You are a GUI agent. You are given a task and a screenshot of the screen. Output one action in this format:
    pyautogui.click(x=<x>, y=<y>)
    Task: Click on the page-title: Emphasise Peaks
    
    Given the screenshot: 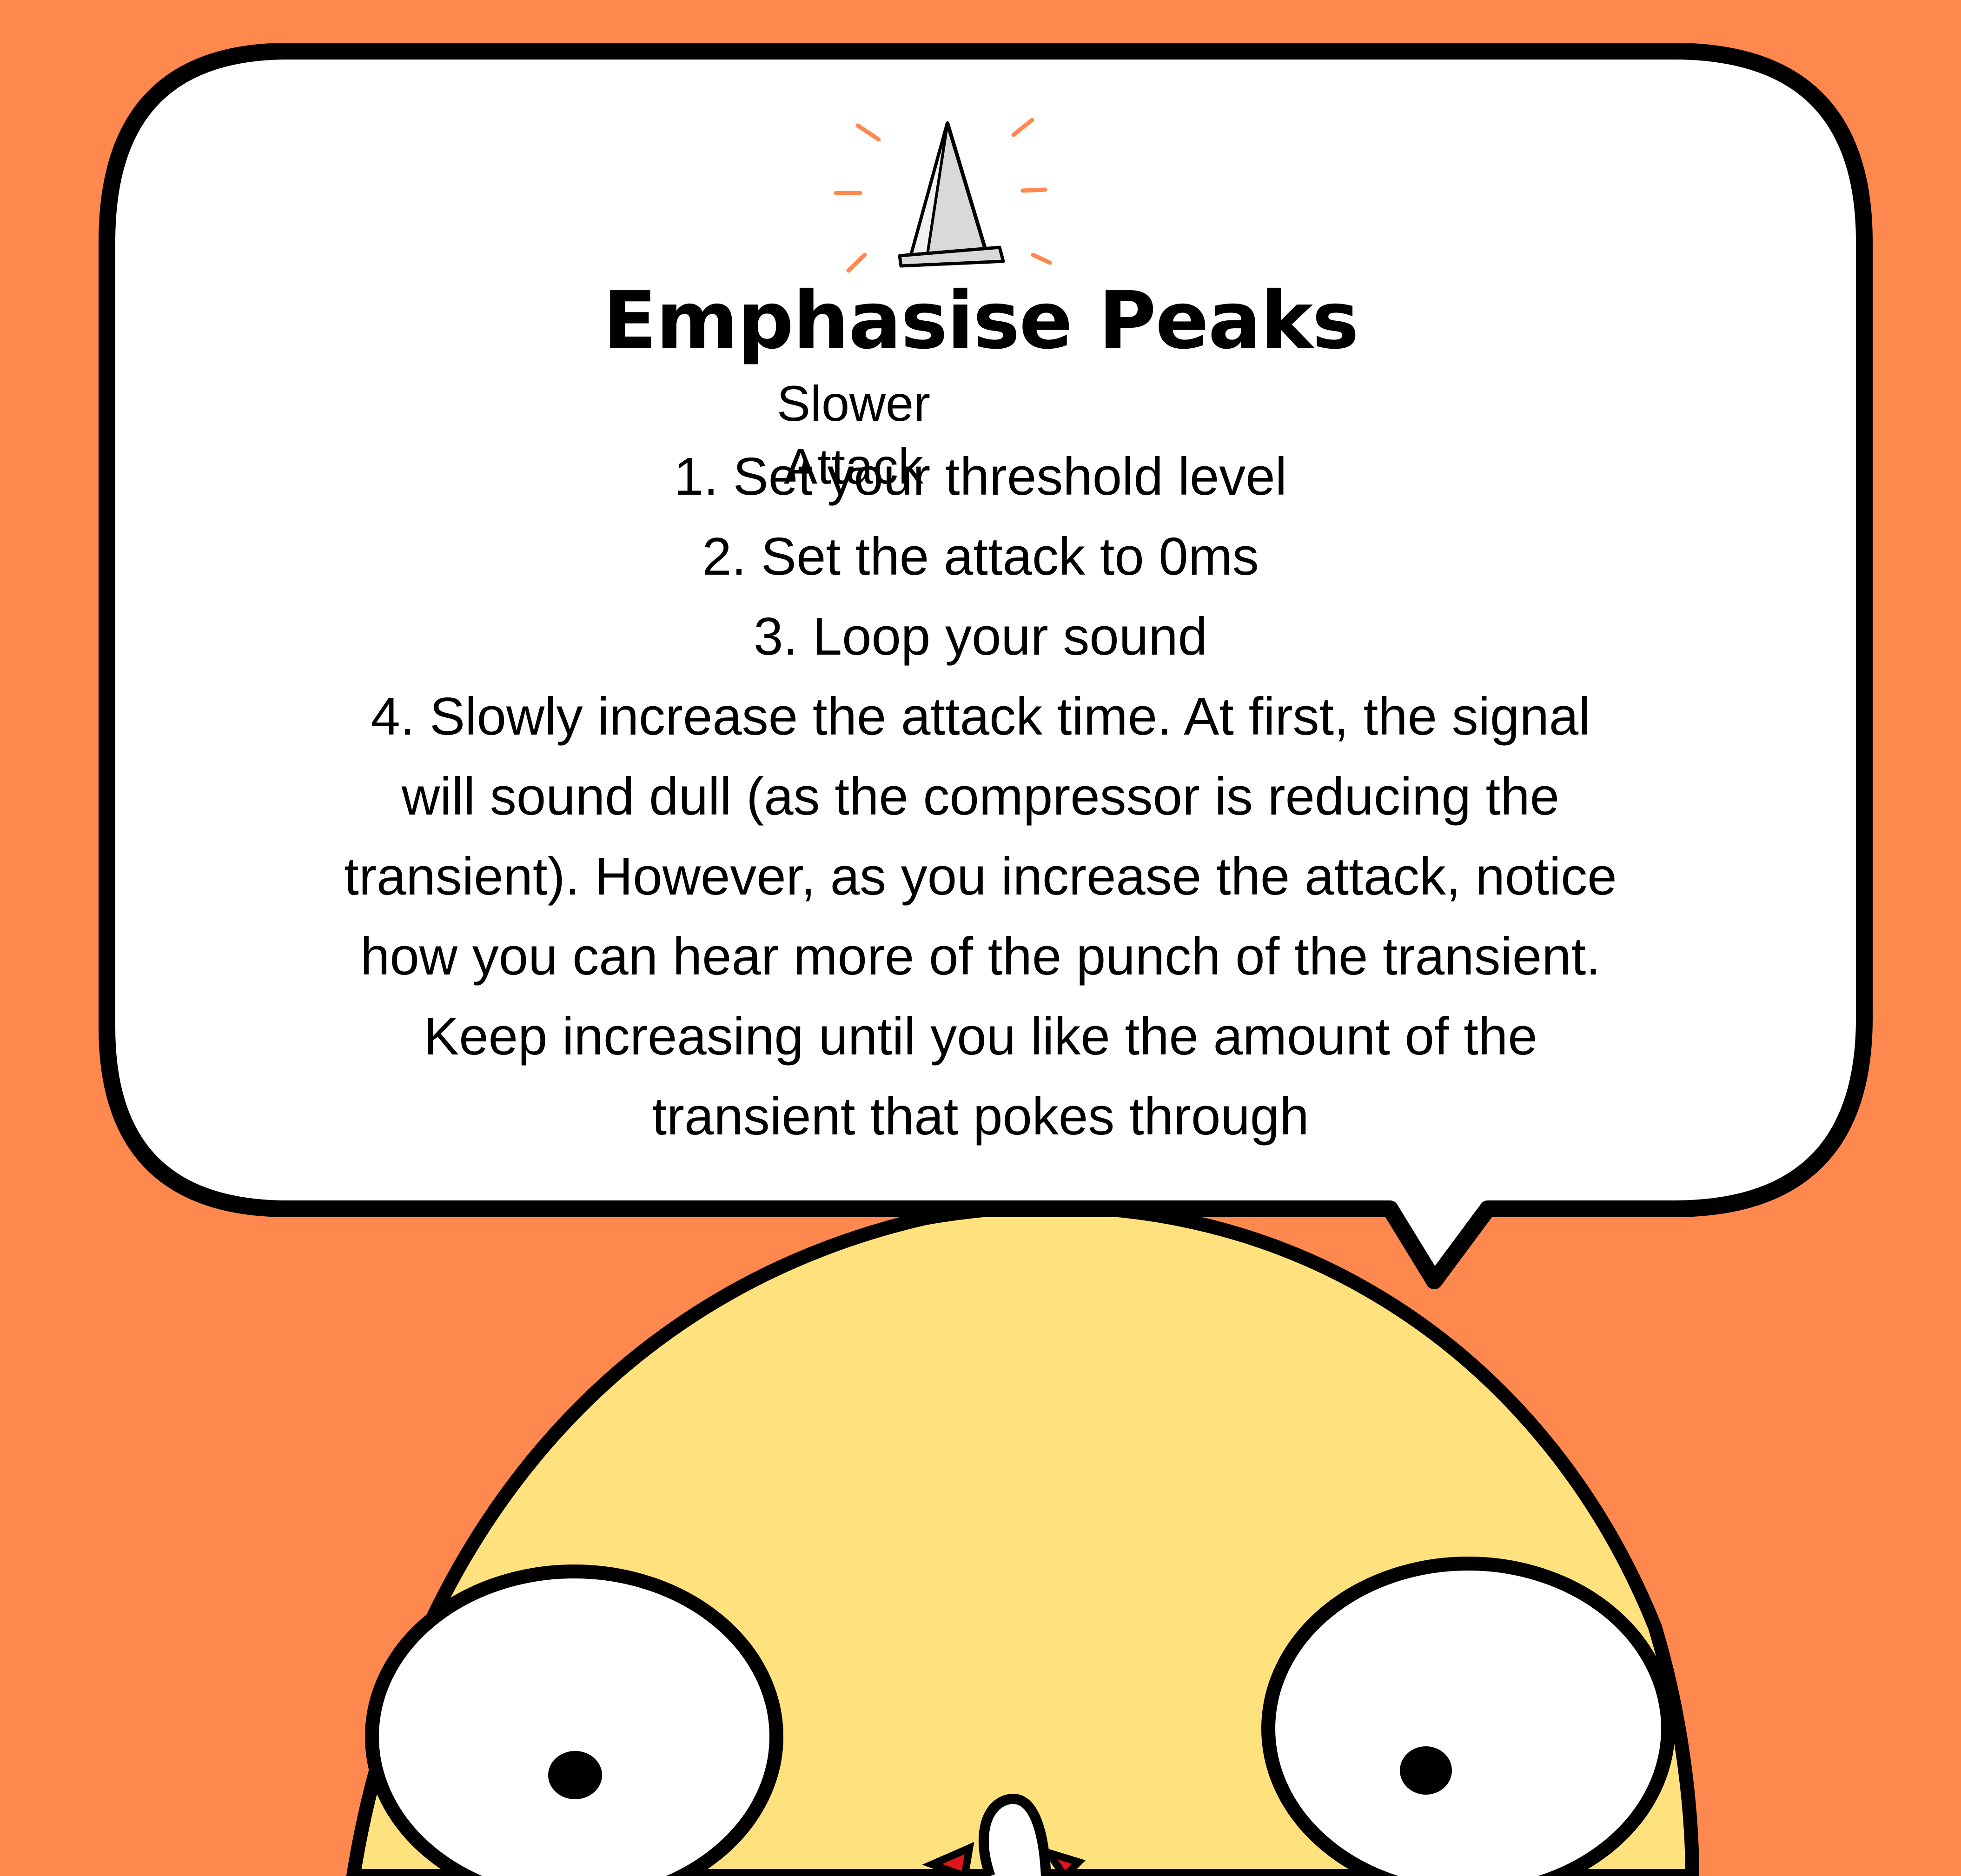 What is the action you would take?
    pyautogui.click(x=981, y=321)
    